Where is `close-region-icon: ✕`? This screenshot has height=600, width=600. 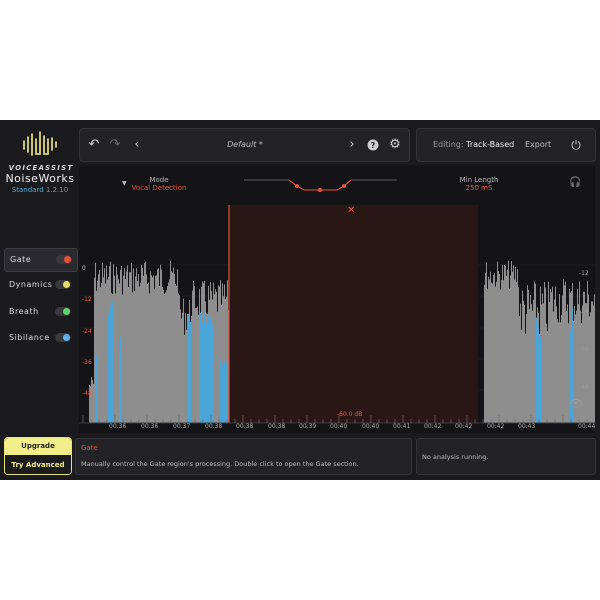 close-region-icon: ✕ is located at coordinates (351, 210).